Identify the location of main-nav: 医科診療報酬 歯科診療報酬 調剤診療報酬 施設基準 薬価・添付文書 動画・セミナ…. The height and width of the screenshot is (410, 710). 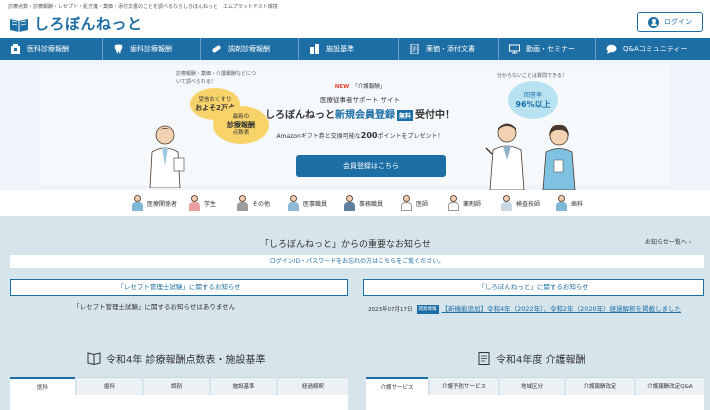
(355, 49).